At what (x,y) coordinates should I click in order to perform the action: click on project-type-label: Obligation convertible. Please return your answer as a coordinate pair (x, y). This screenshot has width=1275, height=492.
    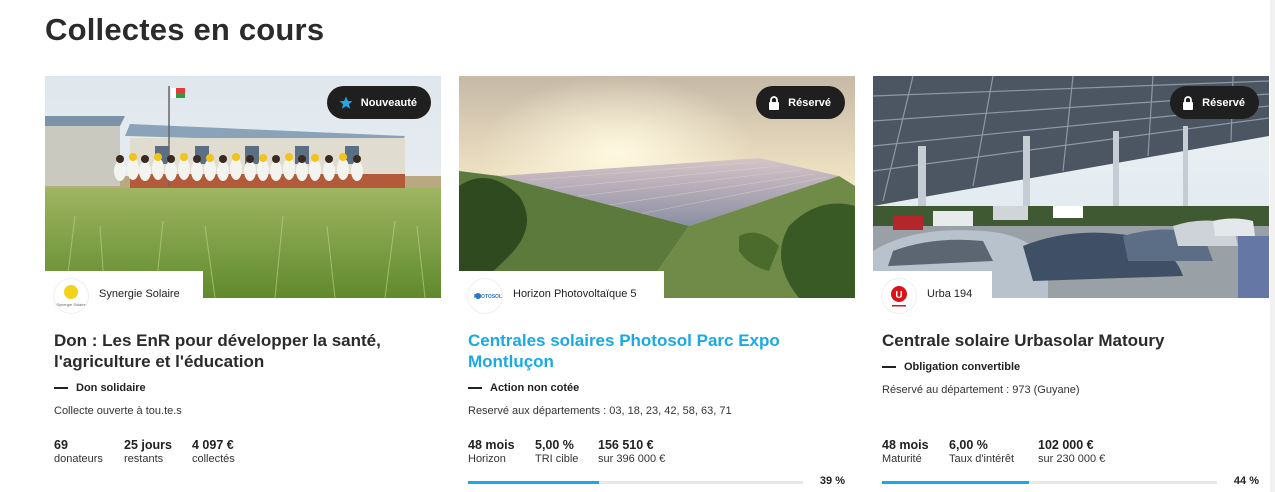
    Looking at the image, I should click on (962, 367).